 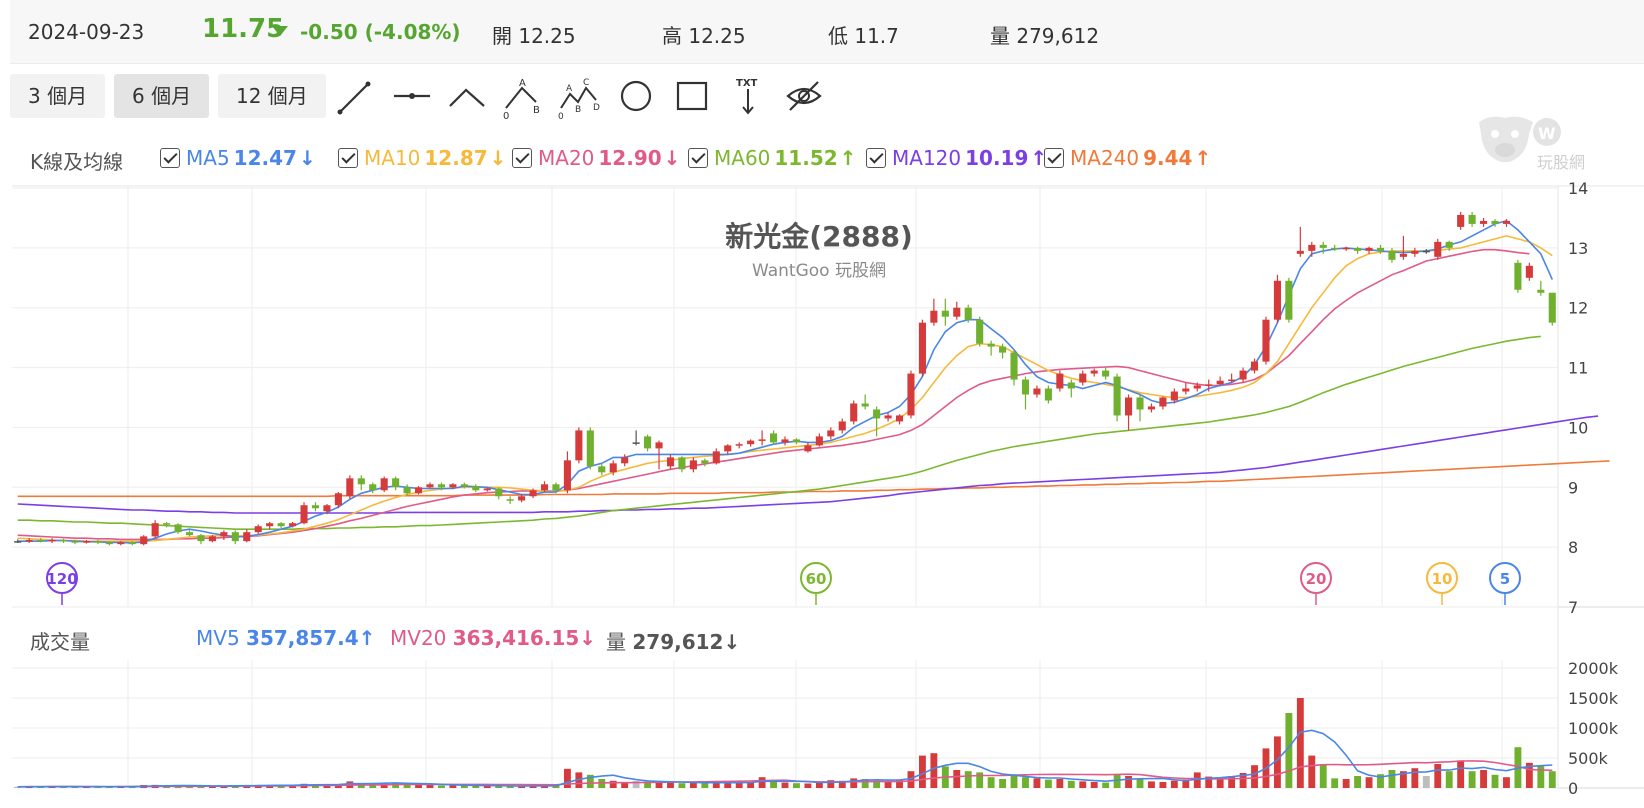 I want to click on volume-tick-label: 0, so click(x=1573, y=788).